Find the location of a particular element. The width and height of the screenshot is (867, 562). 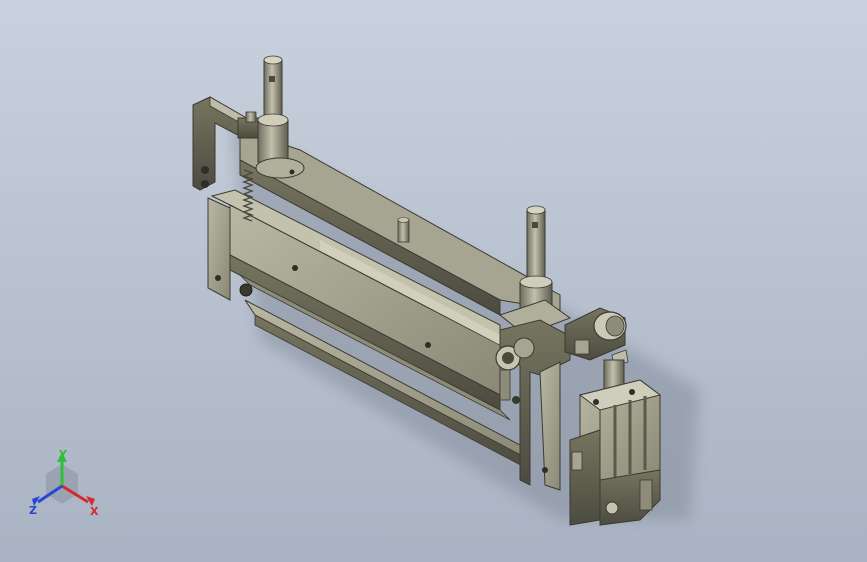

x-axis-label: X is located at coordinates (94, 511).